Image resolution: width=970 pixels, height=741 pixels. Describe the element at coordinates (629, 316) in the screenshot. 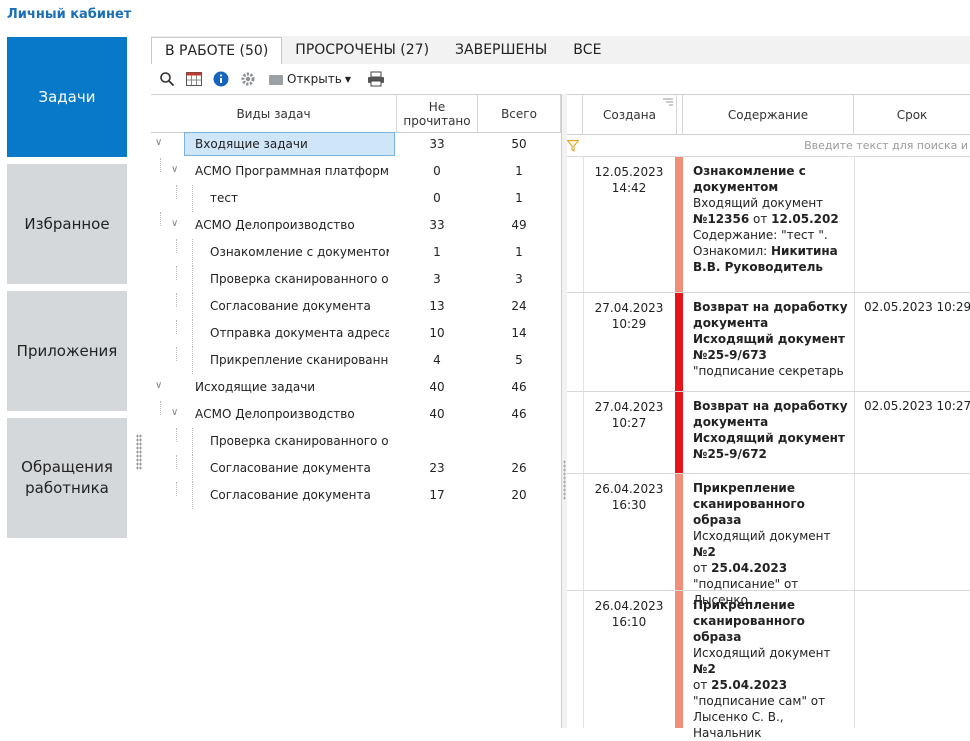

I see `created-cell: 27.04.2023 10:29` at that location.